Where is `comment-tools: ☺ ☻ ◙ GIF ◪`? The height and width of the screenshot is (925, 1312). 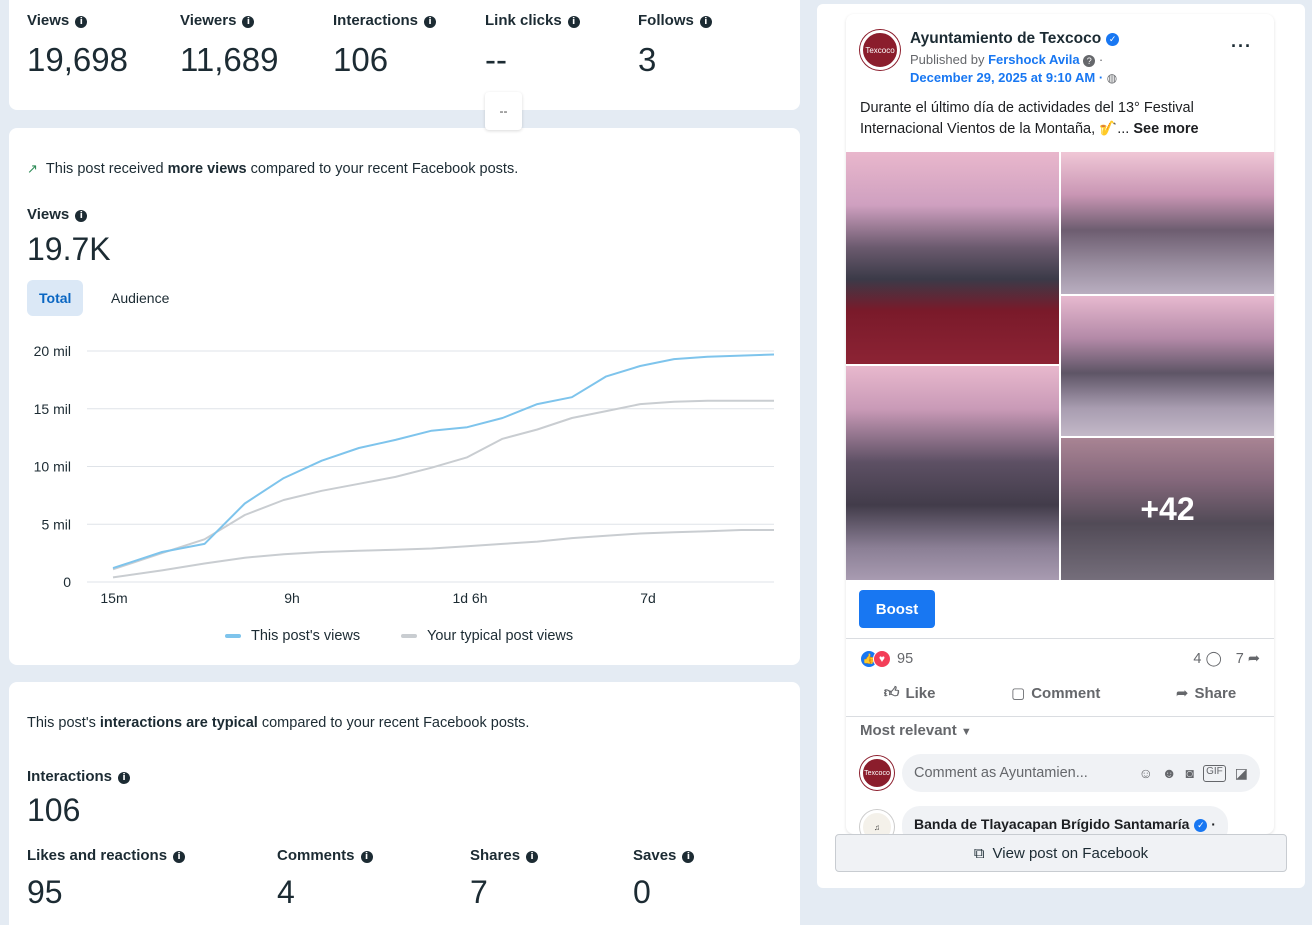 comment-tools: ☺ ☻ ◙ GIF ◪ is located at coordinates (1193, 773).